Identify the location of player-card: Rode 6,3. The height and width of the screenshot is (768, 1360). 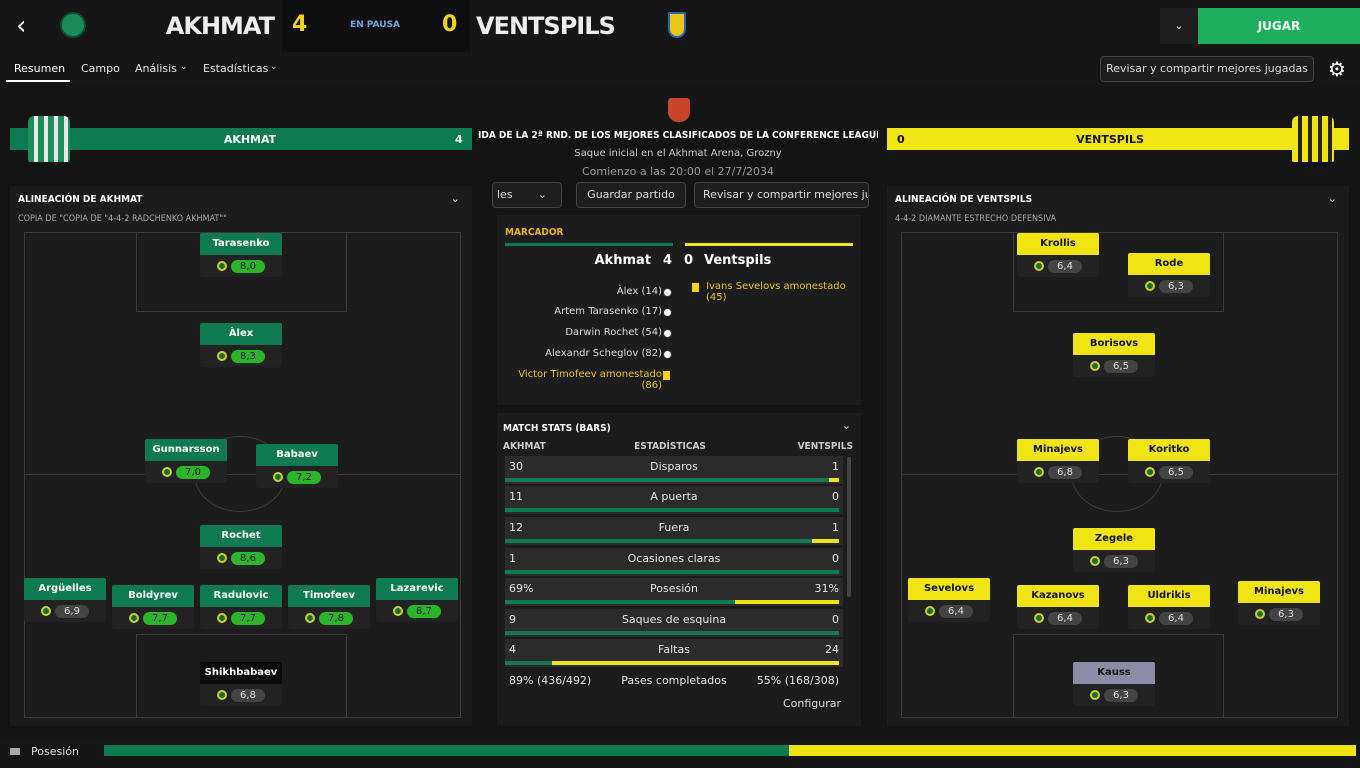
(1169, 275).